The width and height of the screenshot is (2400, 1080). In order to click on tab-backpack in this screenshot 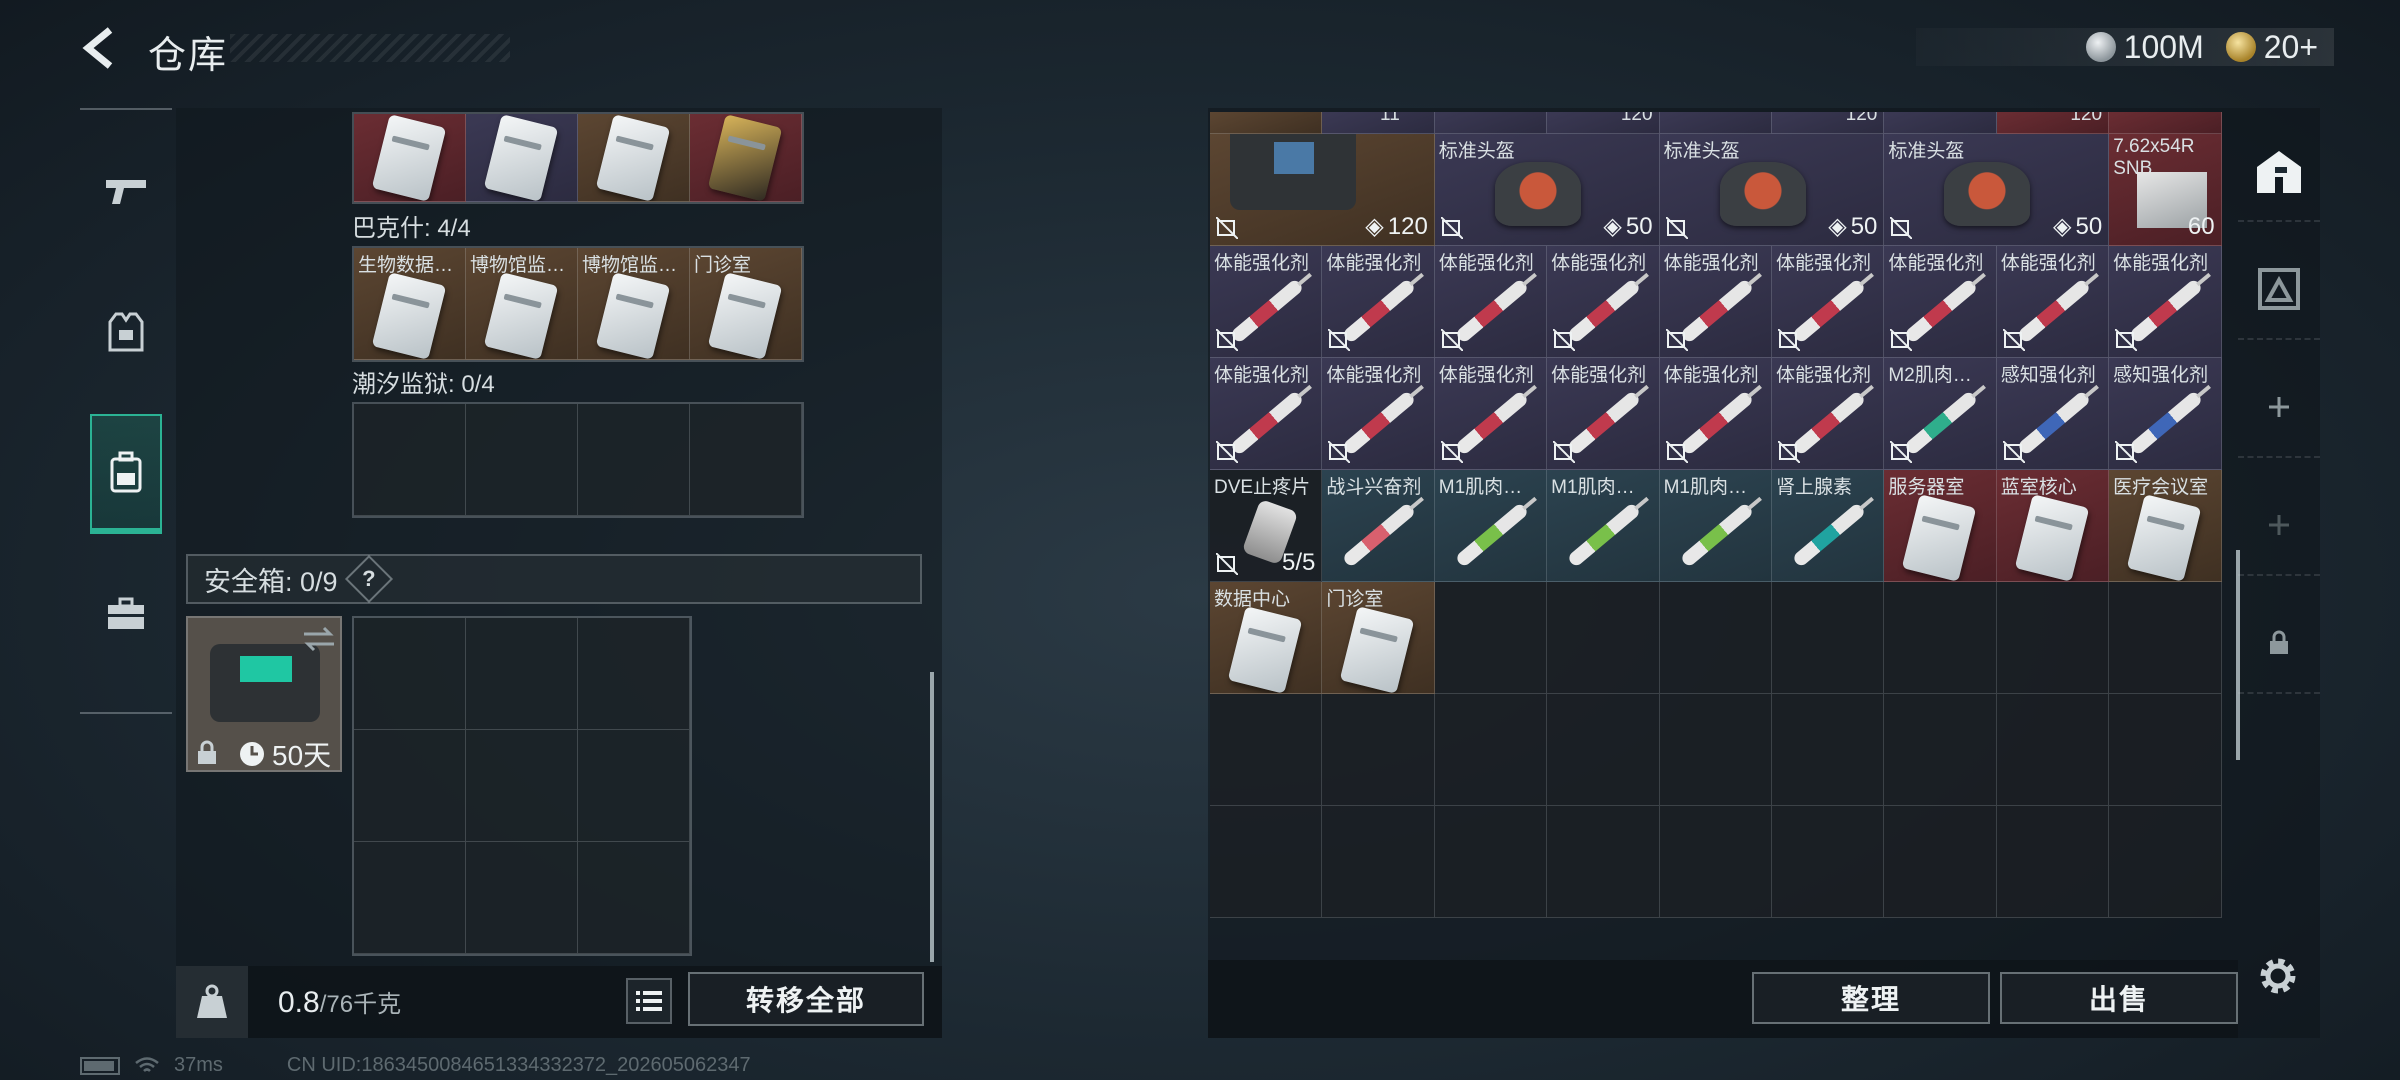, I will do `click(126, 474)`.